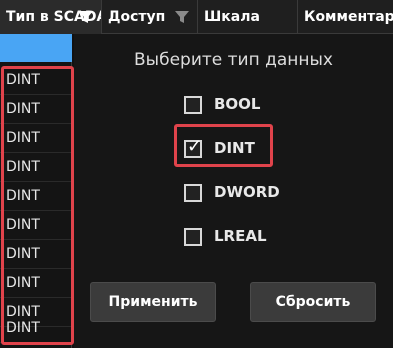 The height and width of the screenshot is (348, 393). I want to click on column-header-label: Шкала, so click(232, 17).